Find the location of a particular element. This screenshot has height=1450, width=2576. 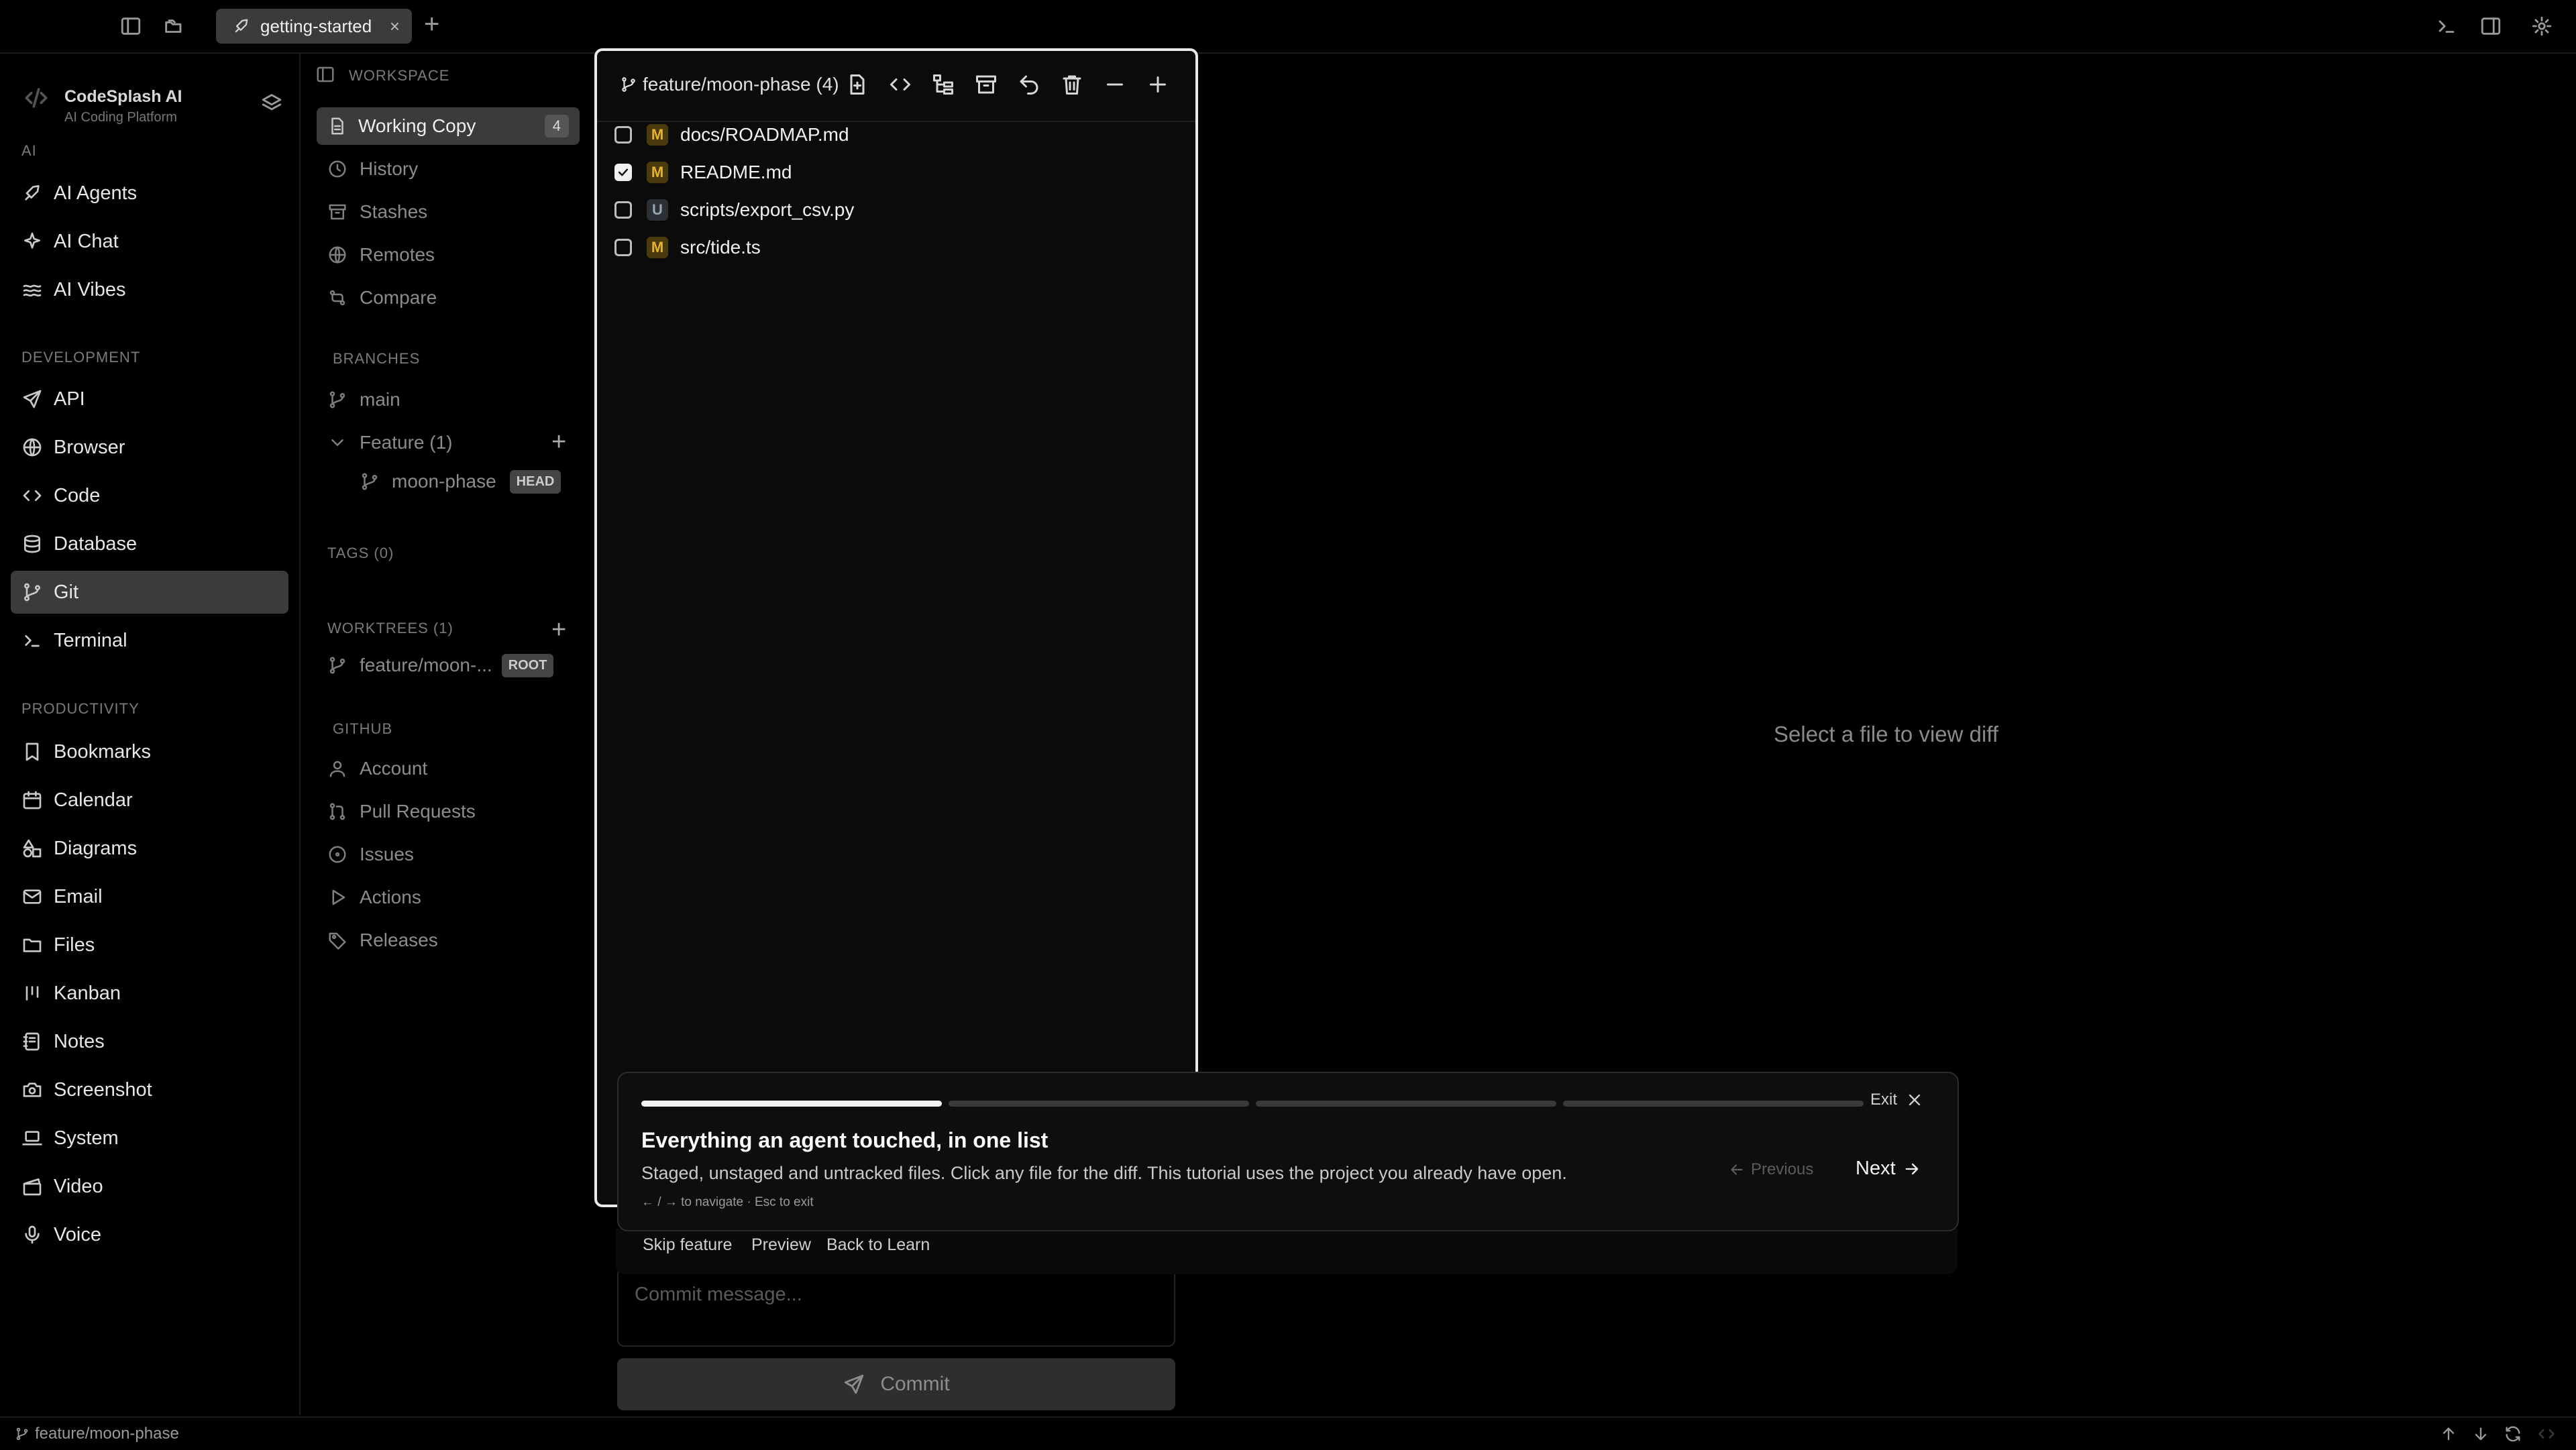

file-row: U scripts/export_csv.py is located at coordinates (734, 210).